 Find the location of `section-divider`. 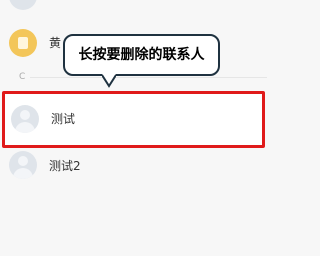

section-divider is located at coordinates (148, 77).